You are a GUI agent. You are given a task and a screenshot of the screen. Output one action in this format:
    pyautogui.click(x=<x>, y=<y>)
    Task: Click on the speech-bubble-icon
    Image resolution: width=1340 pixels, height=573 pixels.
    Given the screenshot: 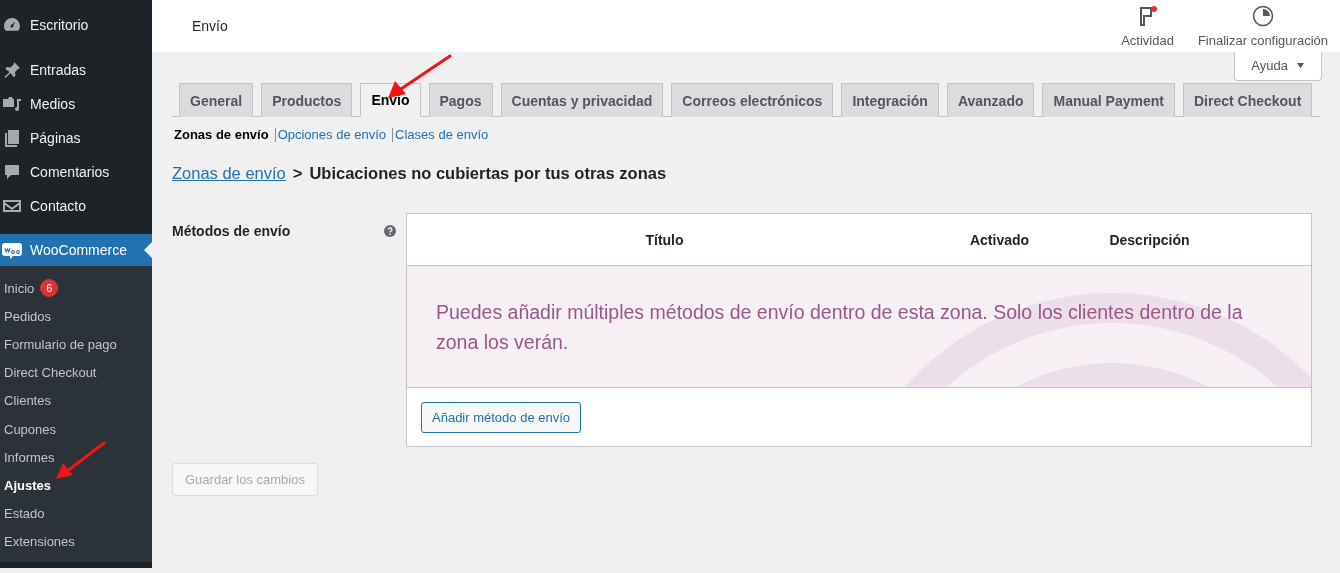 What is the action you would take?
    pyautogui.click(x=12, y=172)
    